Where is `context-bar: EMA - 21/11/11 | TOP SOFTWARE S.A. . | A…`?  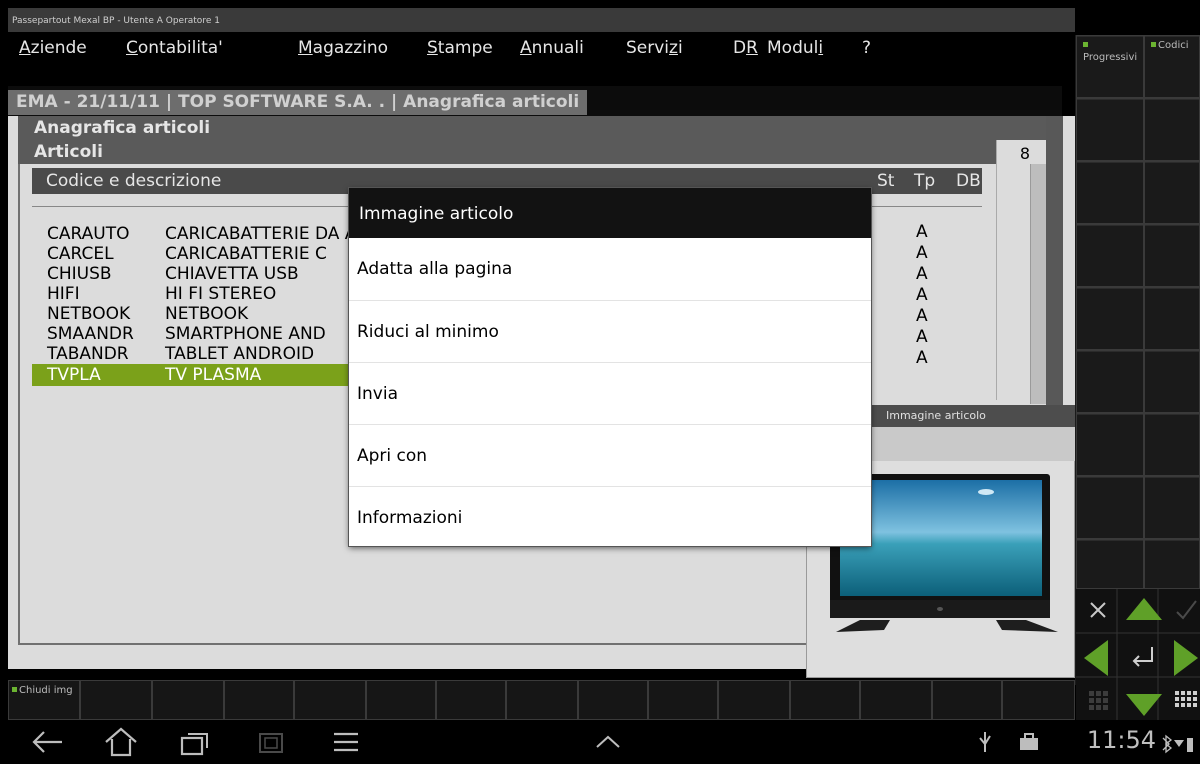 context-bar: EMA - 21/11/11 | TOP SOFTWARE S.A. . | A… is located at coordinates (535, 101).